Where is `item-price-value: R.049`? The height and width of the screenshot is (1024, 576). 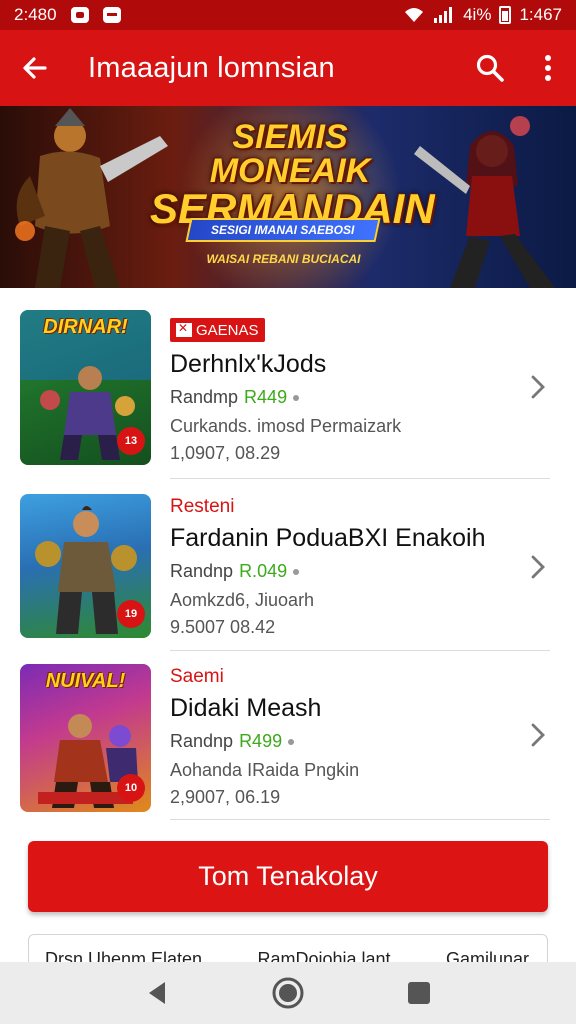 item-price-value: R.049 is located at coordinates (263, 571).